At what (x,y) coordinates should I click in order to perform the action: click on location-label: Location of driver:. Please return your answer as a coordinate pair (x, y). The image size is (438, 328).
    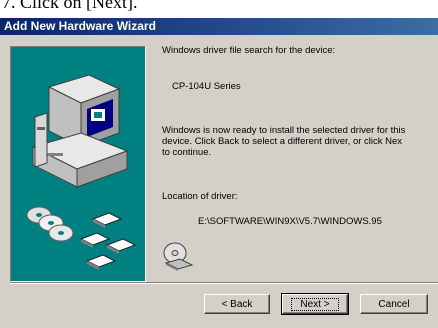
    Looking at the image, I should click on (200, 196).